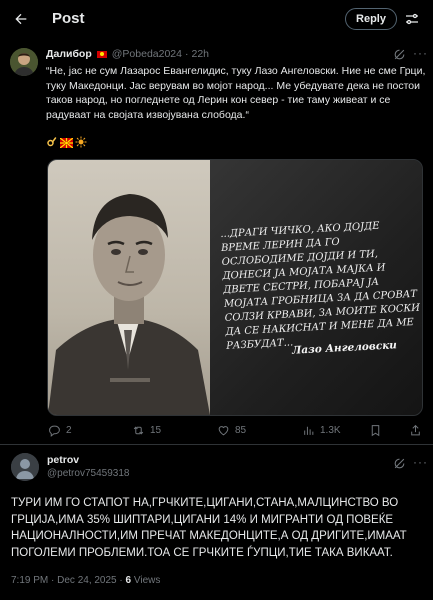  I want to click on repost-action: 15, so click(146, 430).